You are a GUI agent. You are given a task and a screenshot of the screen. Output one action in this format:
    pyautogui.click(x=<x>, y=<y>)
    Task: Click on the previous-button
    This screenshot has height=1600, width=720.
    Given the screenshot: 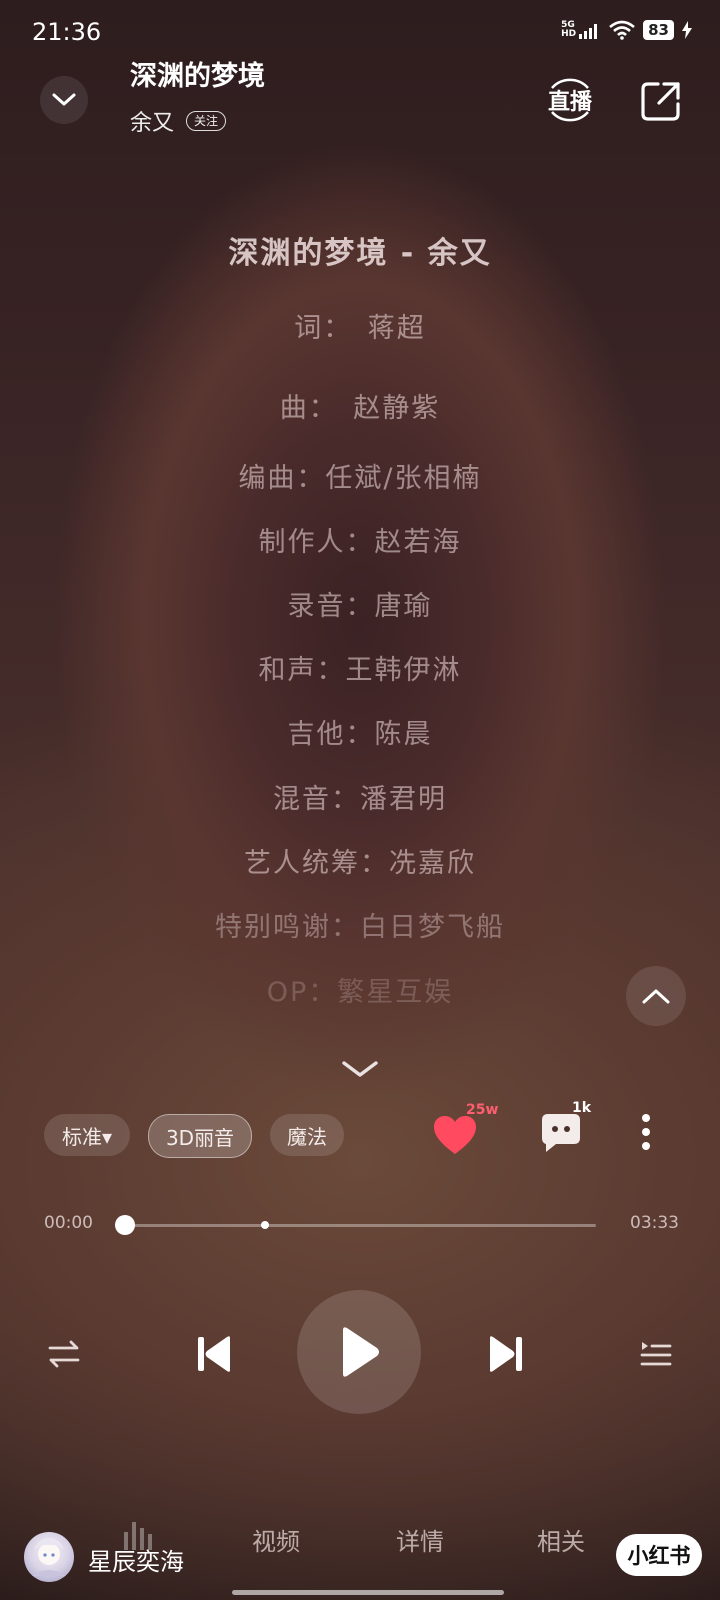 What is the action you would take?
    pyautogui.click(x=214, y=1354)
    